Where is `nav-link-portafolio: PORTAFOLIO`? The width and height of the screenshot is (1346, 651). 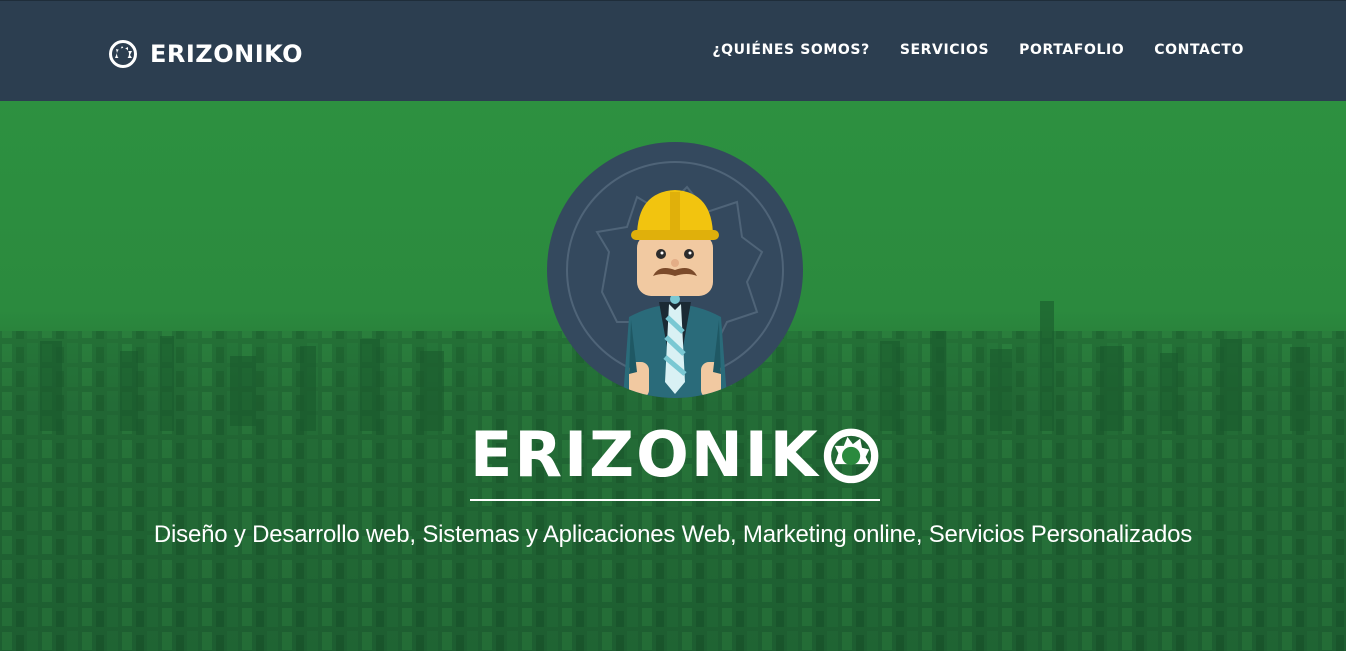
nav-link-portafolio: PORTAFOLIO is located at coordinates (1071, 50).